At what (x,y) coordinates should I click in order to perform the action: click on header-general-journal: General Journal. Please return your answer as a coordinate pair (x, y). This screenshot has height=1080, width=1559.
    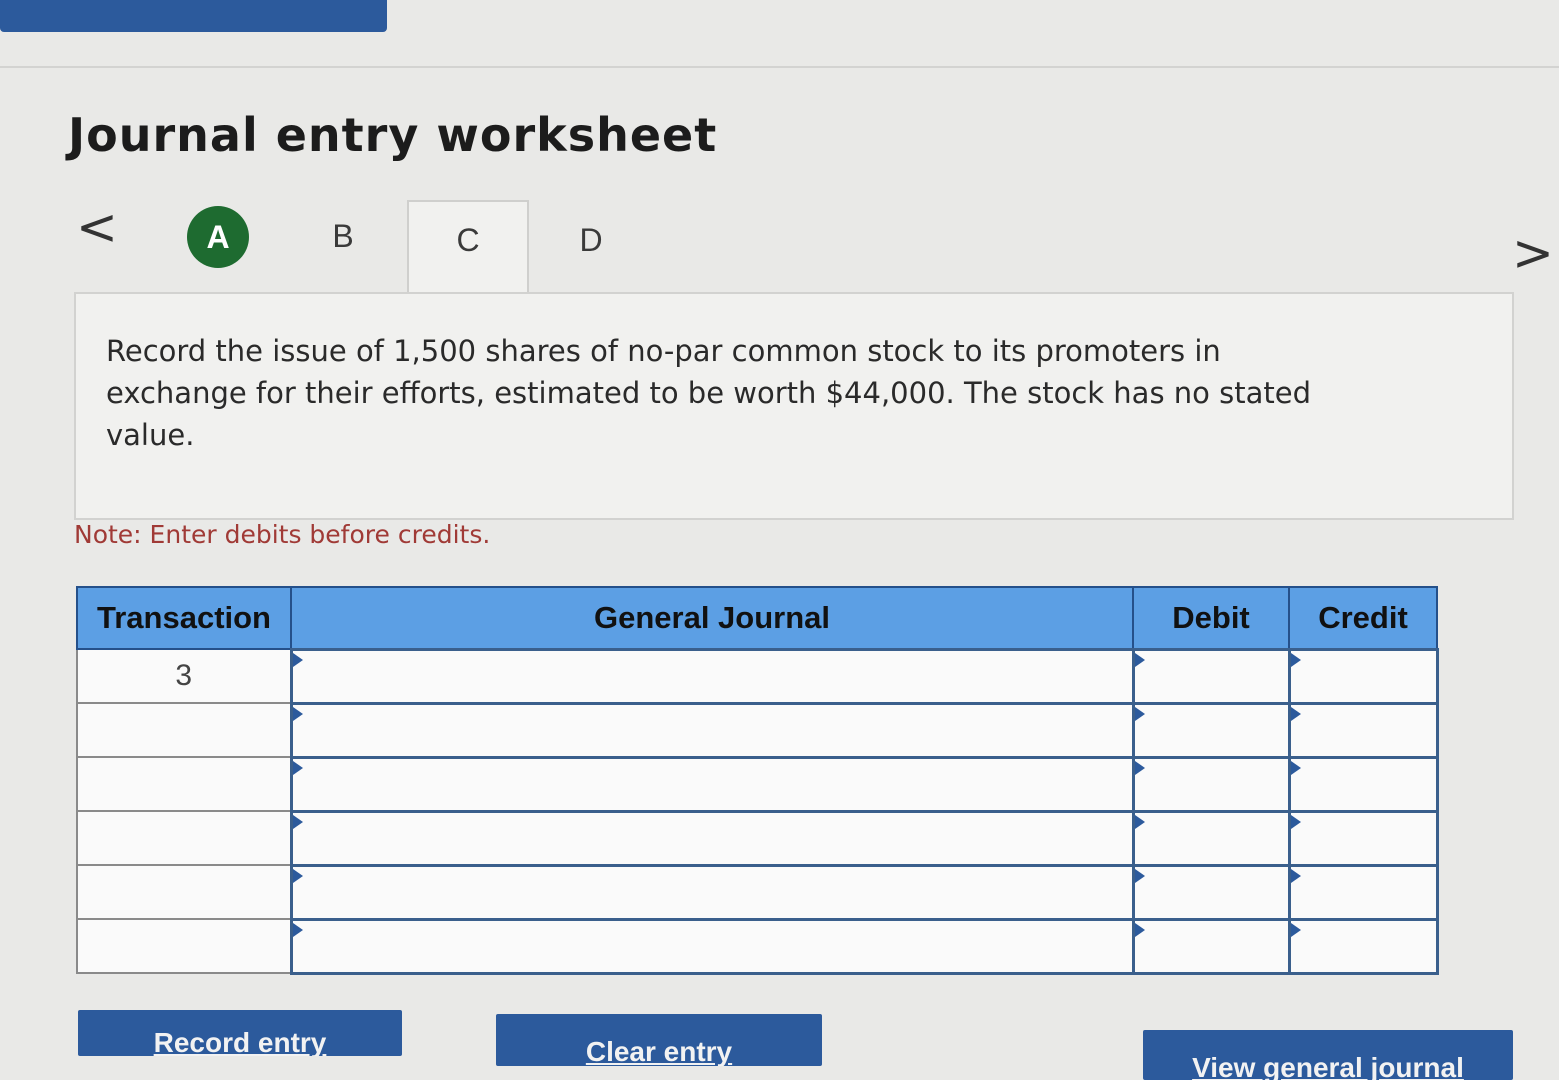
    Looking at the image, I should click on (712, 618).